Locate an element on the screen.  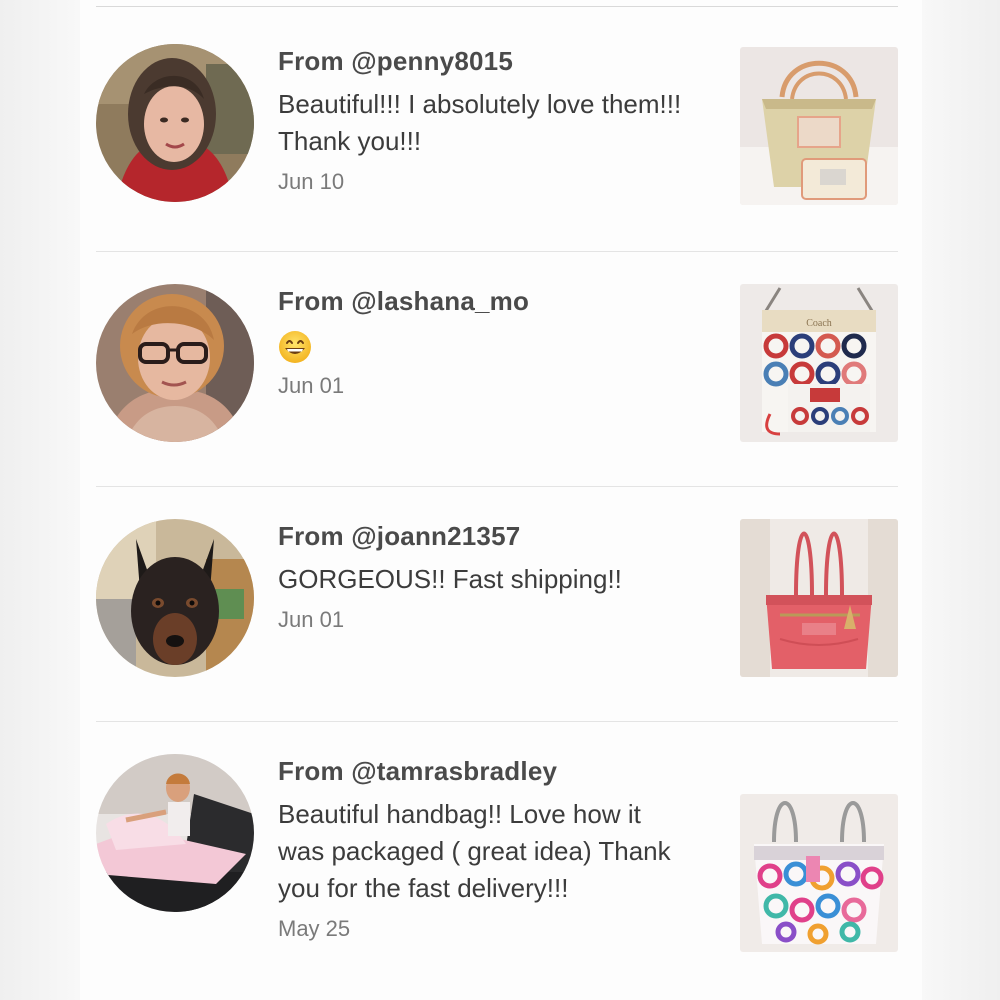
colorful-op-art-crossbody-icon: Coach is located at coordinates (819, 363).